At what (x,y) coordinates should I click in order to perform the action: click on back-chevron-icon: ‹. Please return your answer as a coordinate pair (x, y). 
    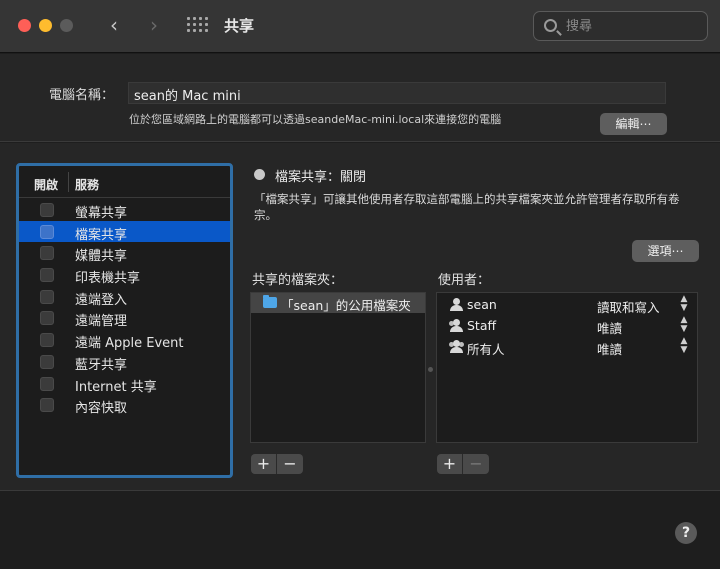
    Looking at the image, I should click on (114, 25).